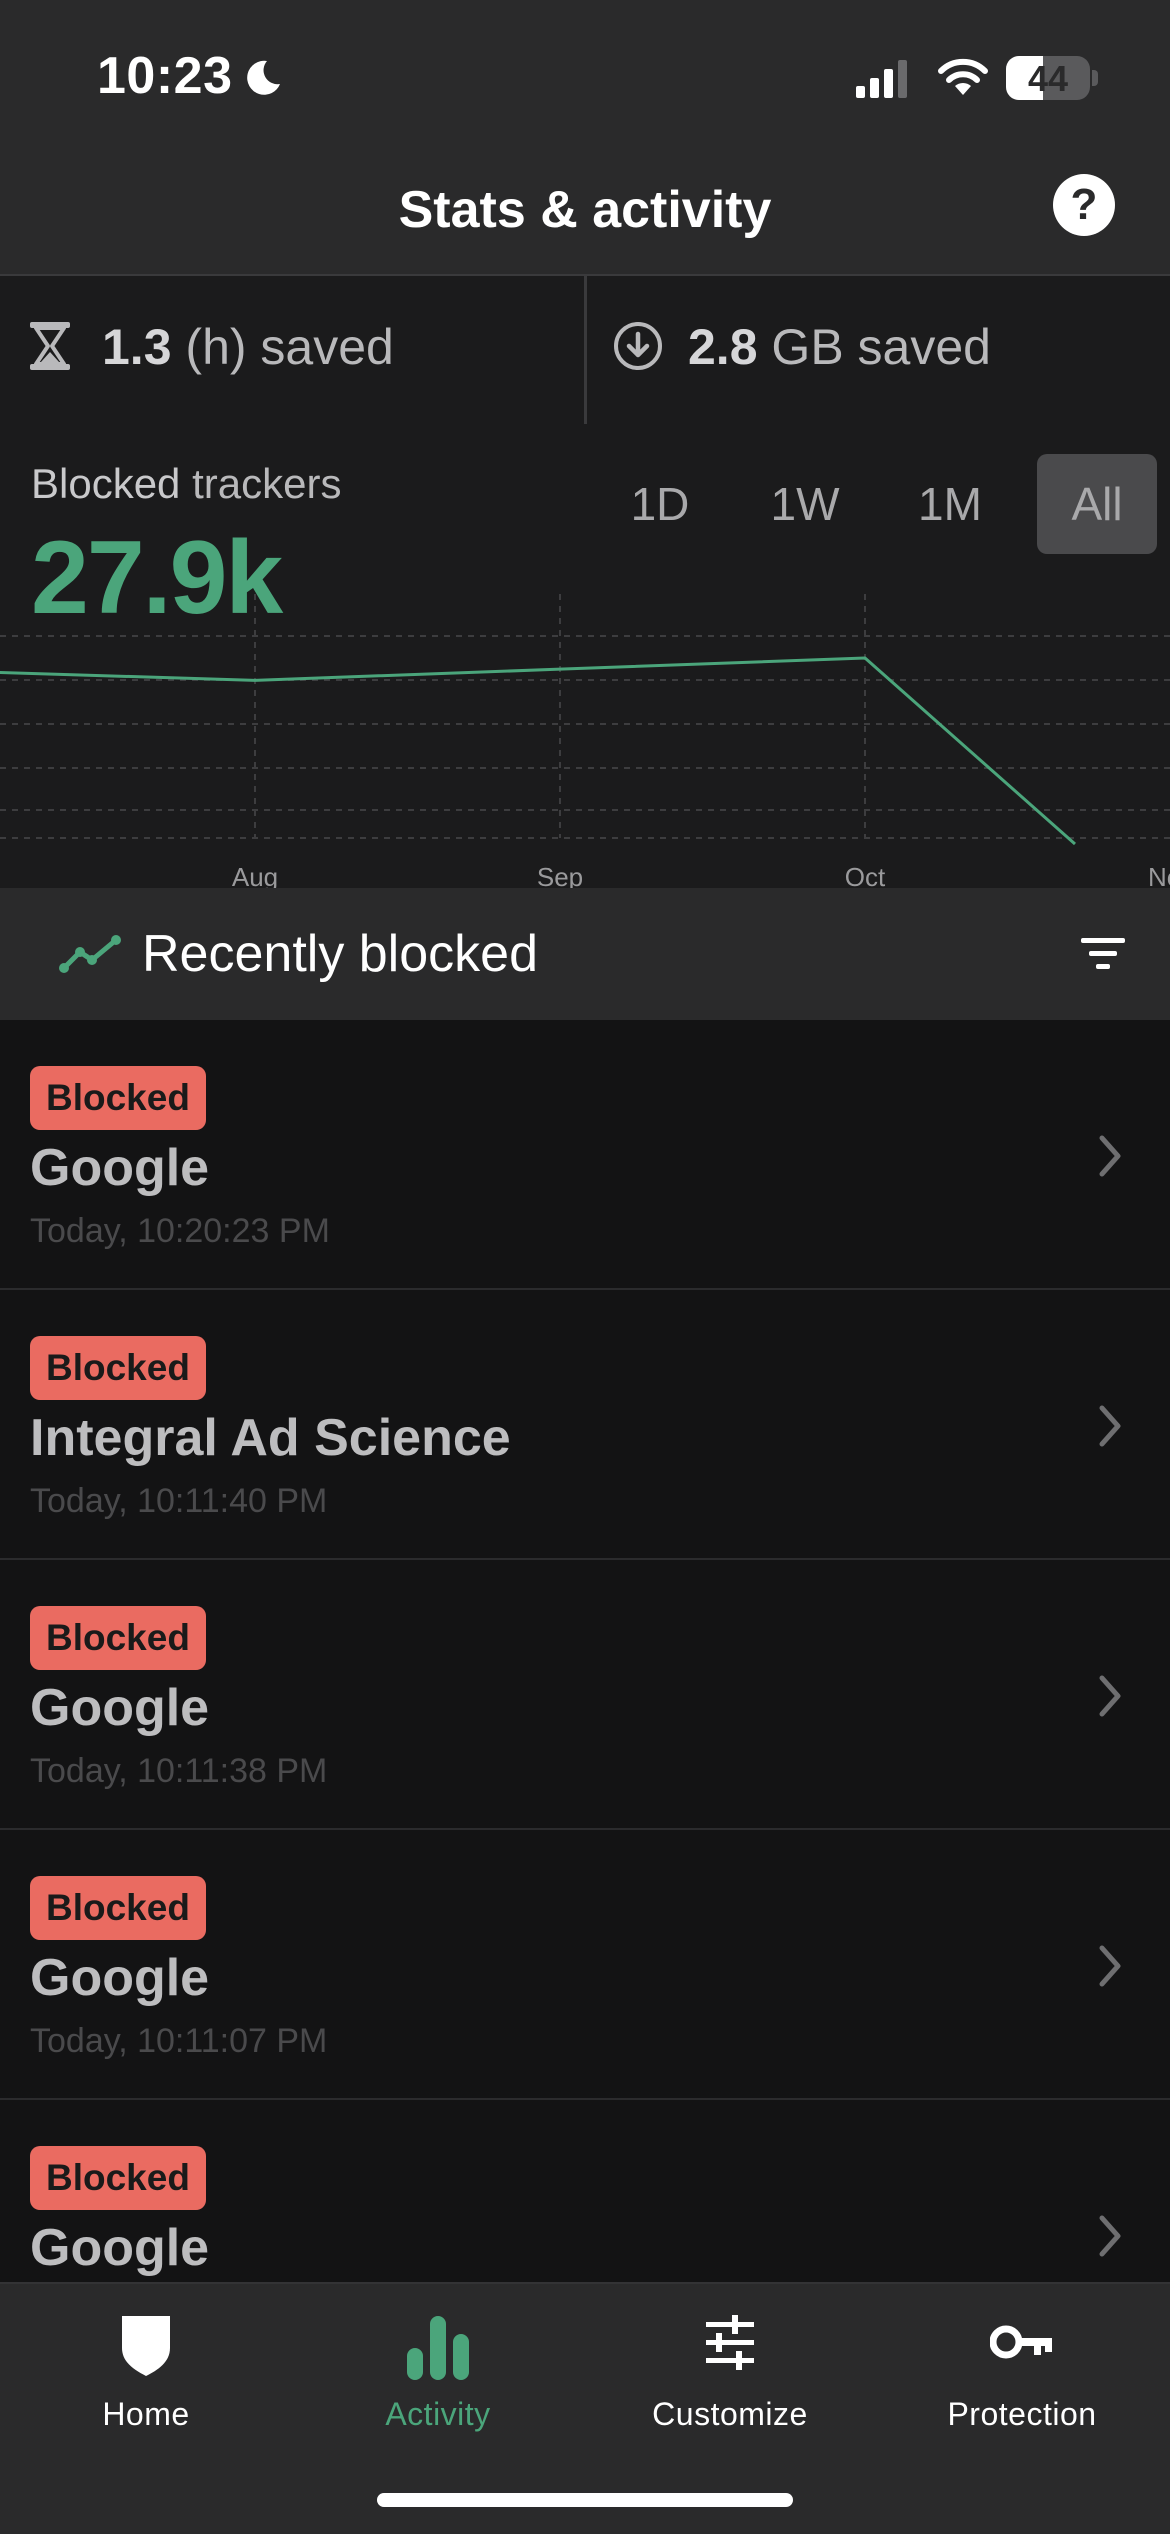  I want to click on download-icon, so click(638, 346).